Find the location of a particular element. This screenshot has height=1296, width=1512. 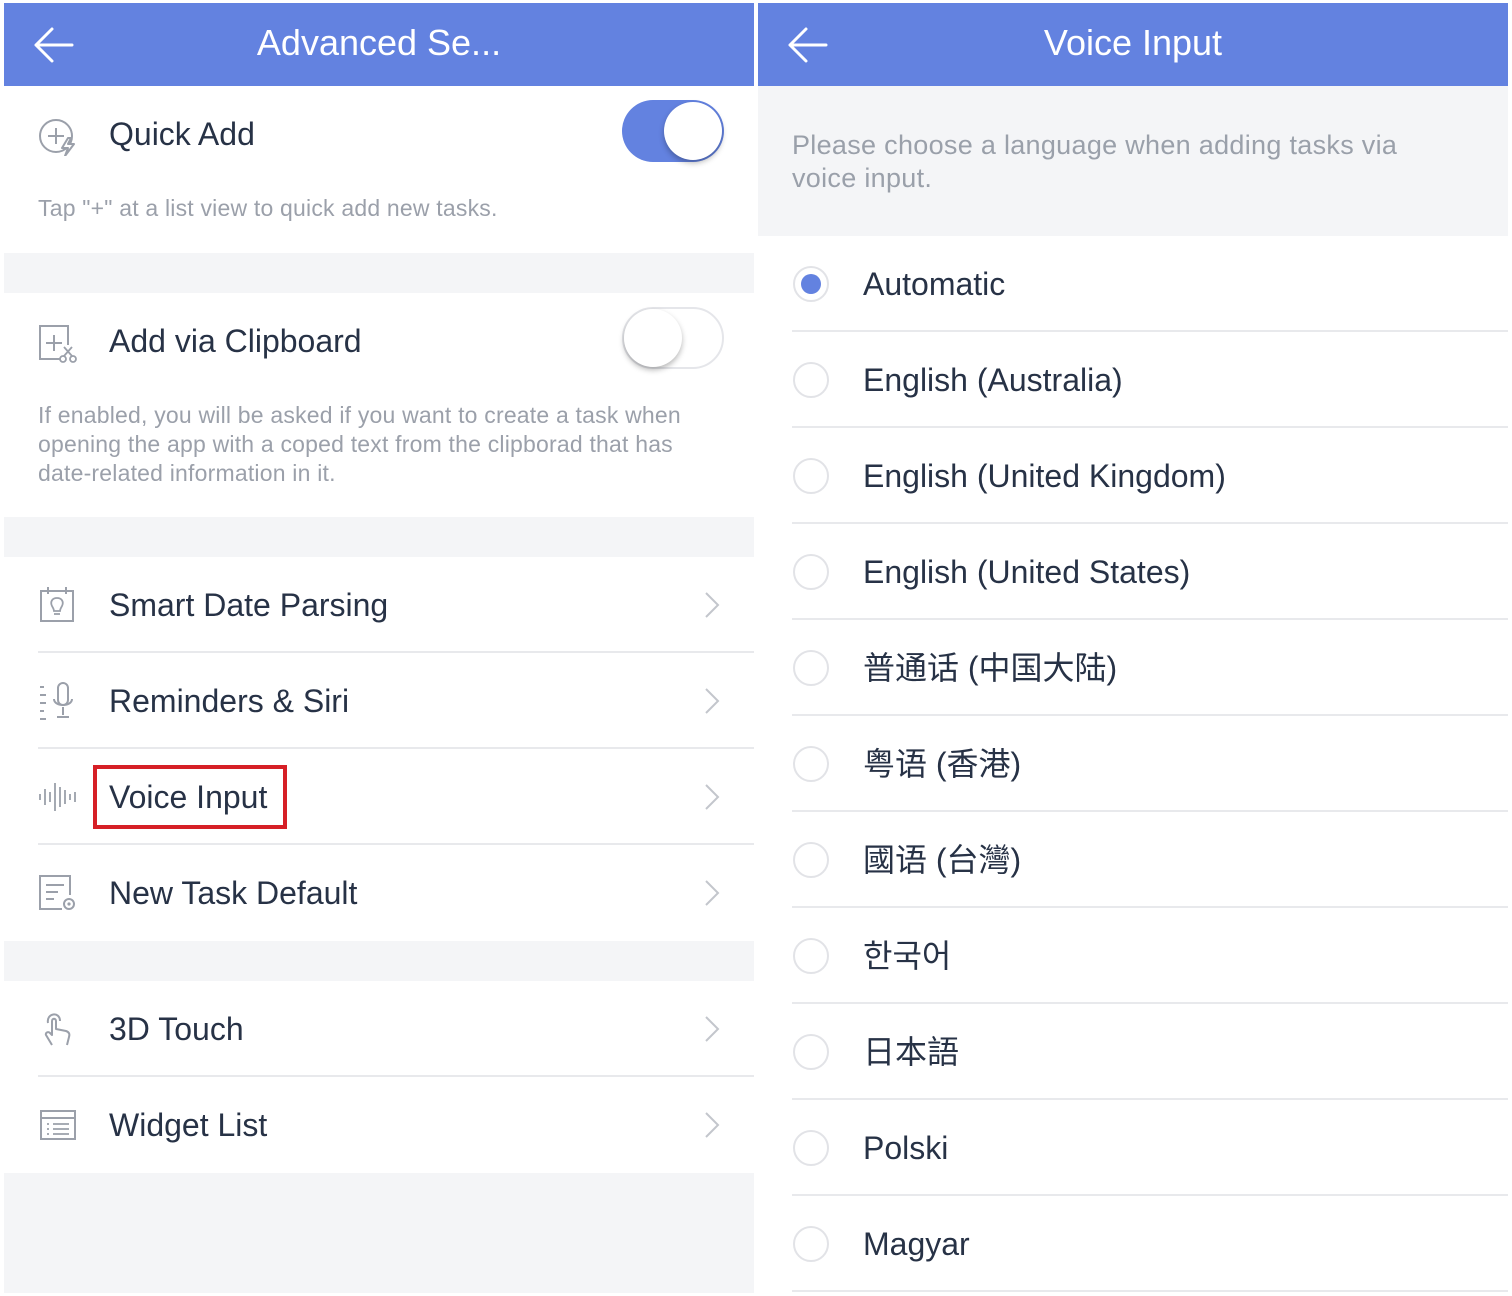

language-label: 日本語 is located at coordinates (911, 1052).